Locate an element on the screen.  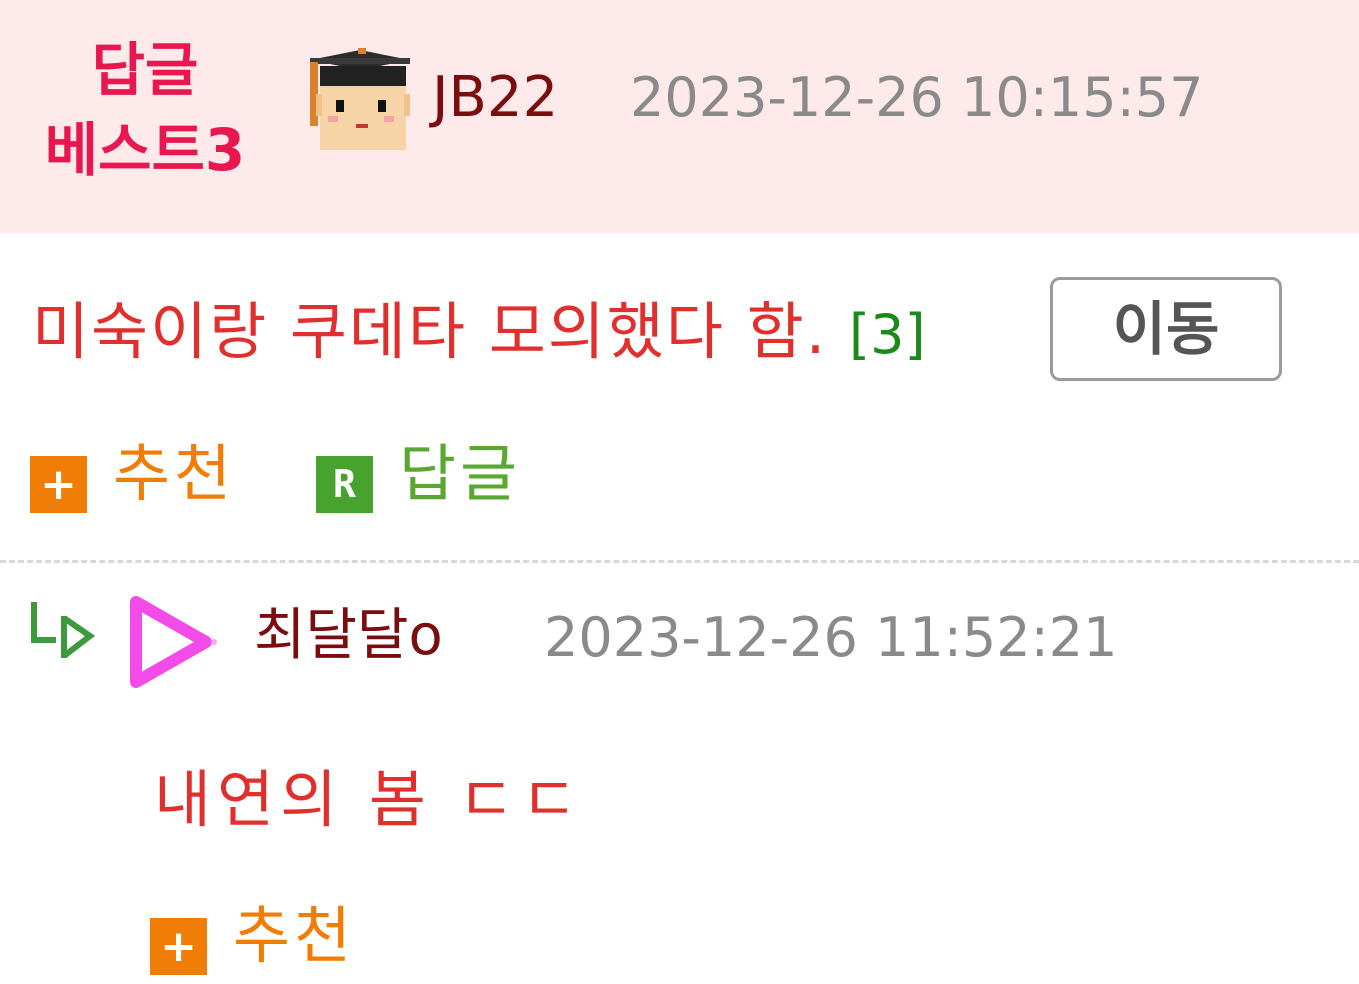
badge-line-1: 답글 is located at coordinates (145, 70).